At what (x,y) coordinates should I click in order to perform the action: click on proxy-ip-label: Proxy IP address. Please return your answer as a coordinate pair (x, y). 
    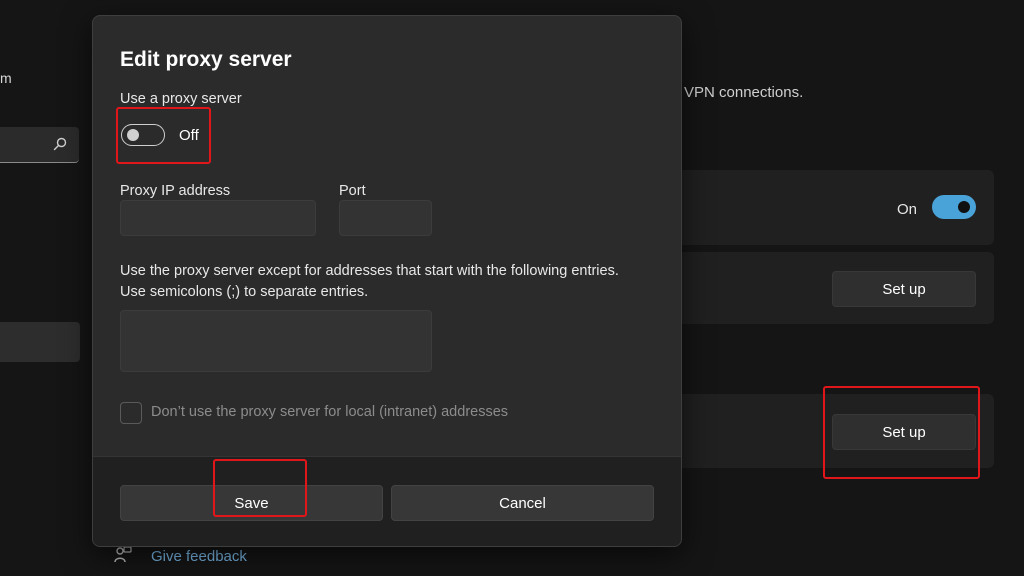
    Looking at the image, I should click on (175, 191).